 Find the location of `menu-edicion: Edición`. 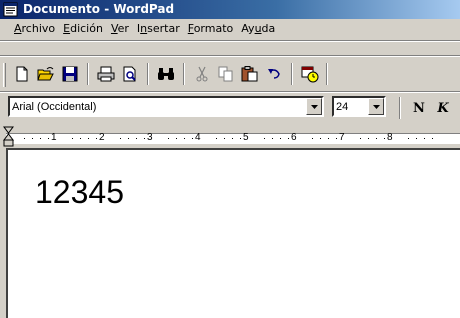

menu-edicion: Edición is located at coordinates (83, 29).